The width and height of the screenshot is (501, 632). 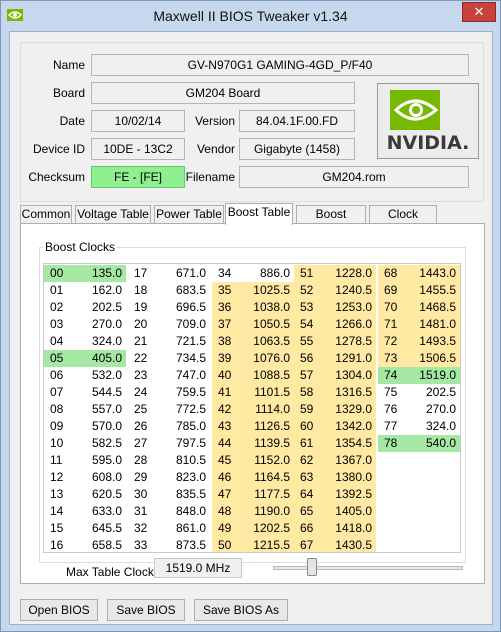 What do you see at coordinates (186, 375) in the screenshot?
I see `boost-state-clock: 747.0` at bounding box center [186, 375].